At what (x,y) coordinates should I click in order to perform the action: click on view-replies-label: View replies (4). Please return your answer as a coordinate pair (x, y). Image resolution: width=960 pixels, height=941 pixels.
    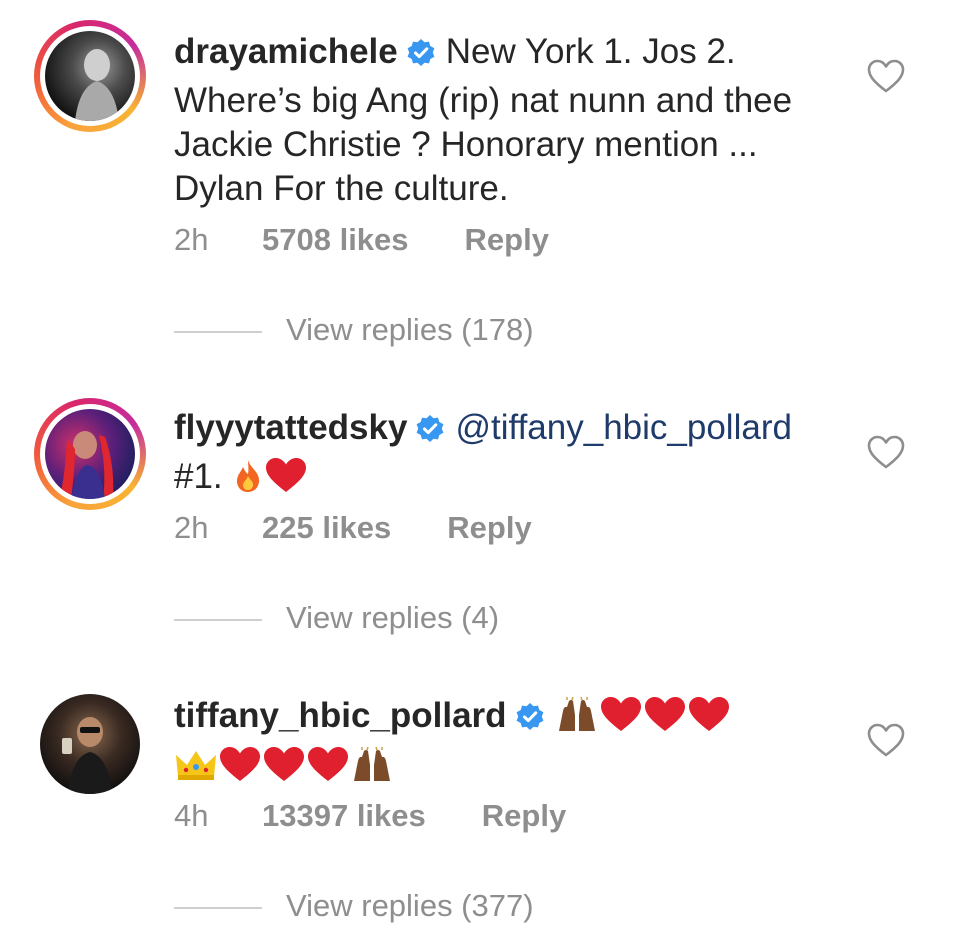
    Looking at the image, I should click on (393, 617).